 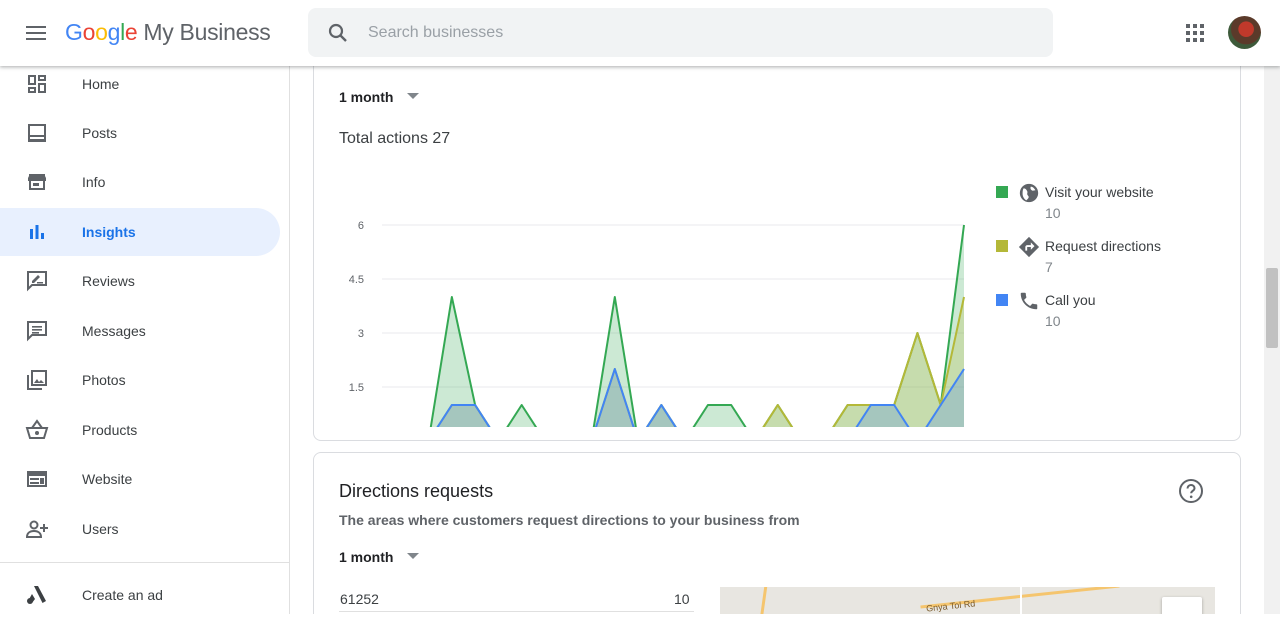 What do you see at coordinates (144, 562) in the screenshot?
I see `sidebar-divider` at bounding box center [144, 562].